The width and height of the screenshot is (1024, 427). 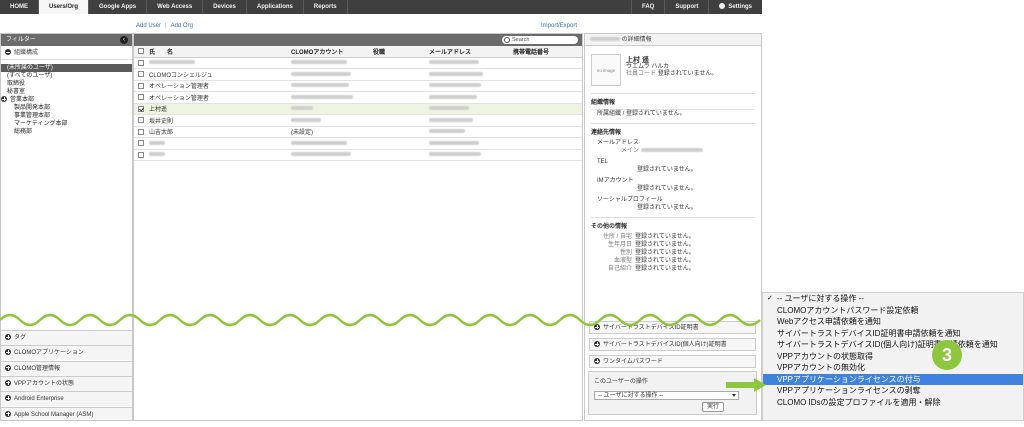 I want to click on nav-tab-6: Reports, so click(x=326, y=7).